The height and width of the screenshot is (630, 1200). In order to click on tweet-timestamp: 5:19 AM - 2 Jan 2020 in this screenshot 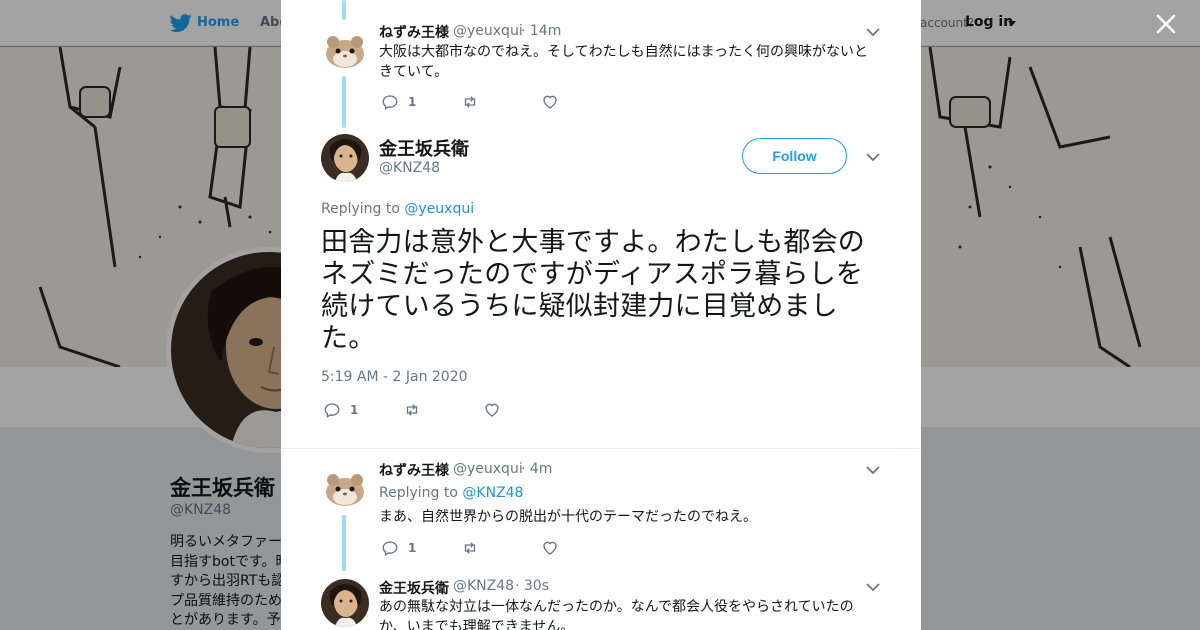, I will do `click(394, 377)`.